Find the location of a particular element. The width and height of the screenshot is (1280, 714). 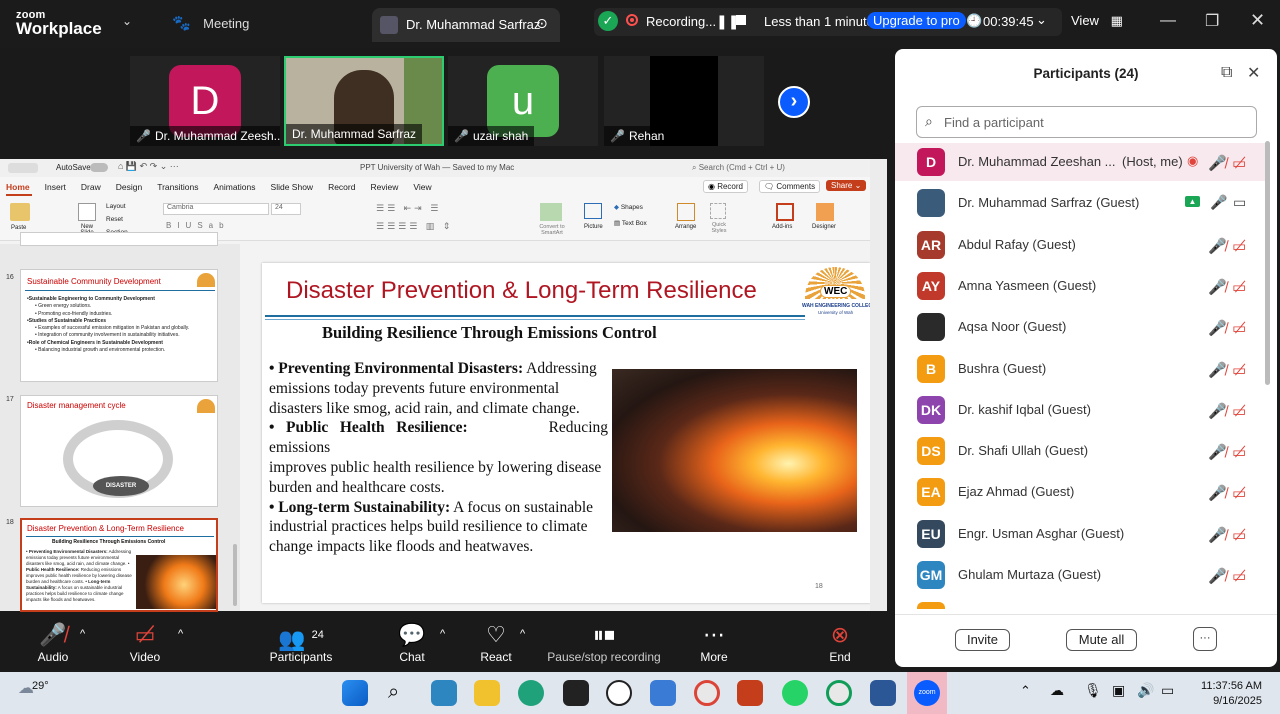

reset-button: Reset is located at coordinates (114, 219).